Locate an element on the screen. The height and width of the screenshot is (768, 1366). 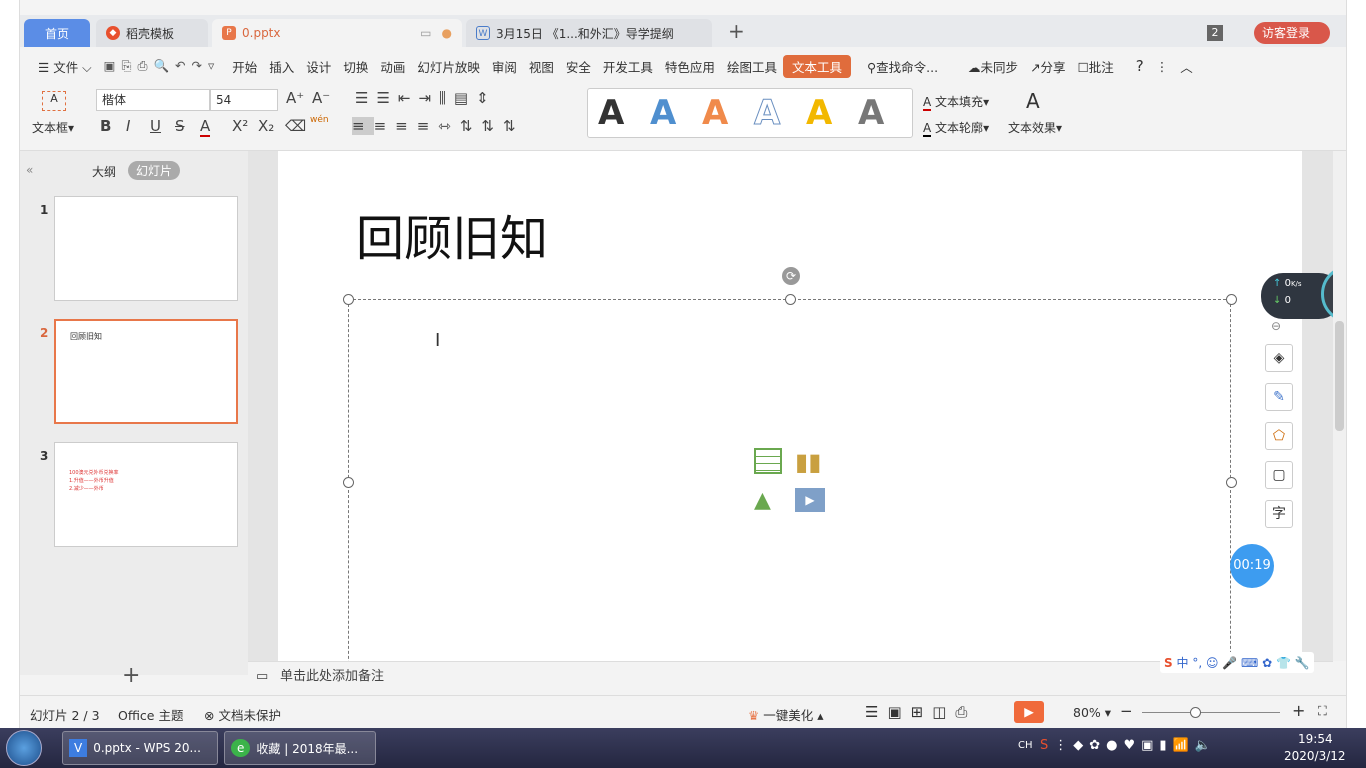
menu-transition: 切换 is located at coordinates (355, 66).